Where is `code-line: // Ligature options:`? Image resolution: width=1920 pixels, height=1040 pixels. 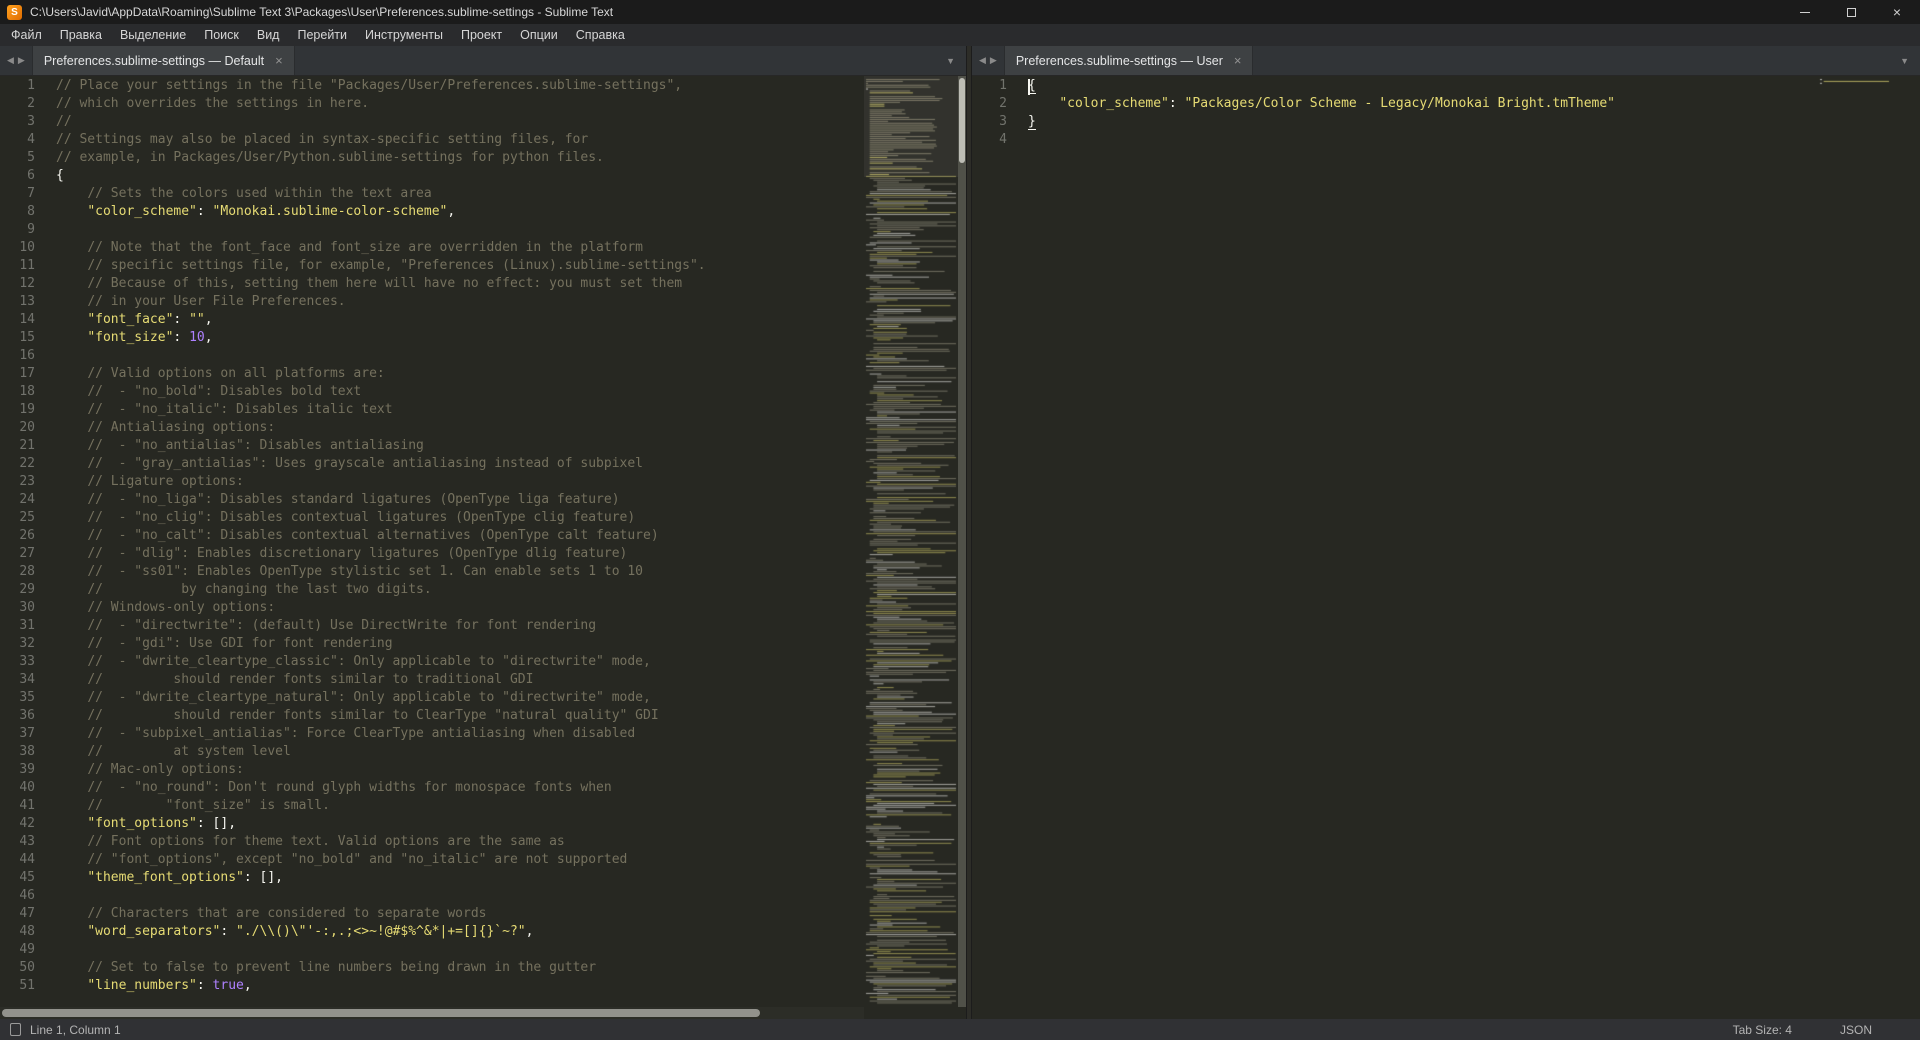 code-line: // Ligature options: is located at coordinates (460, 483).